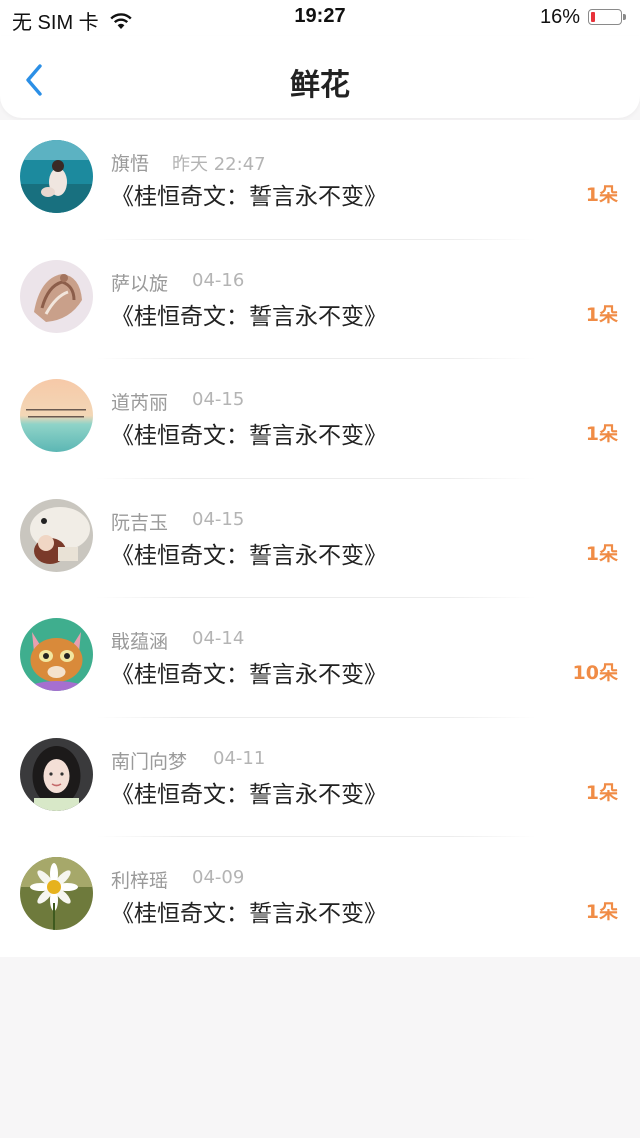 This screenshot has height=1138, width=640. What do you see at coordinates (320, 897) in the screenshot?
I see `list-item: 利梓瑶 04-09 《桂恒奇文：誓言永不变》 1朵` at bounding box center [320, 897].